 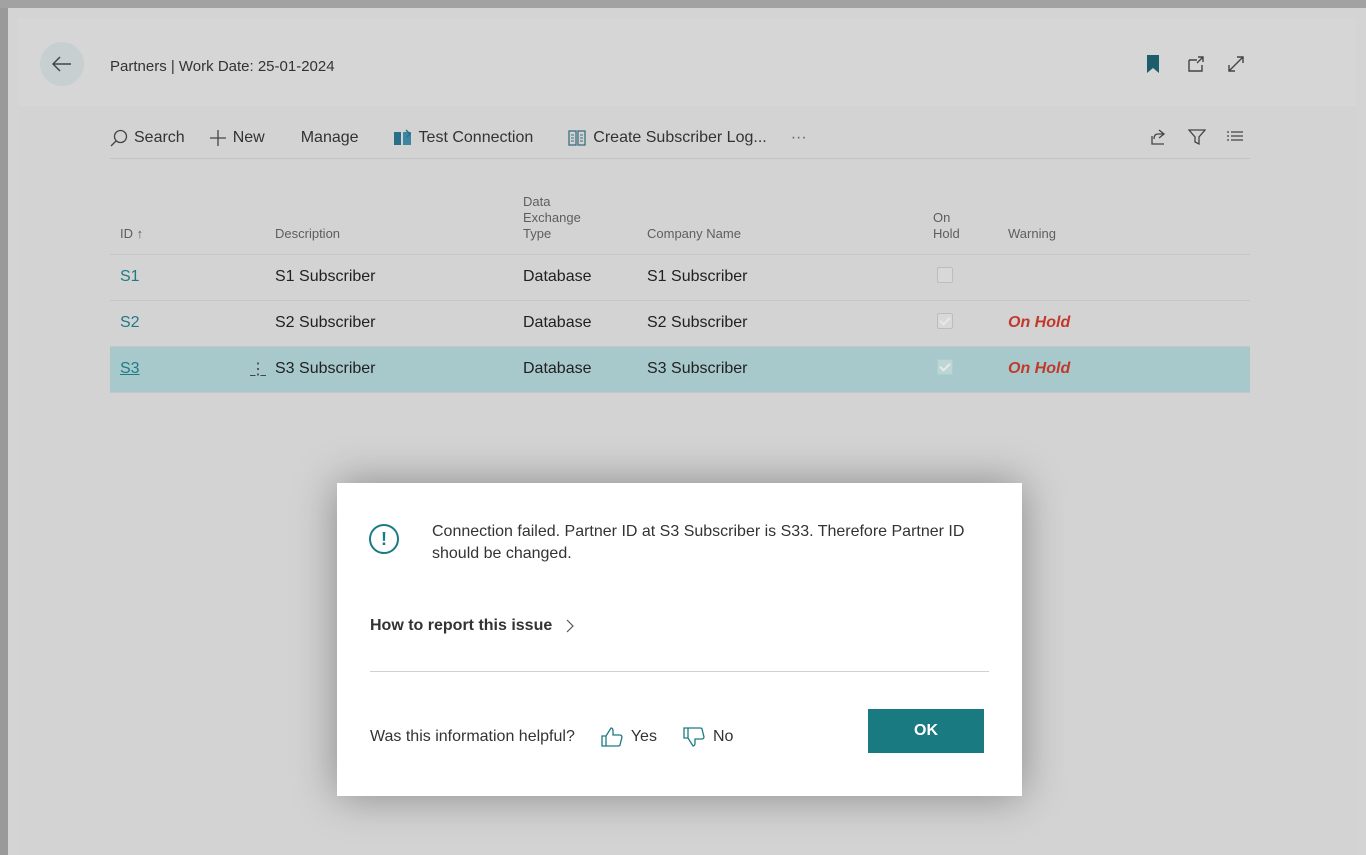 What do you see at coordinates (1235, 137) in the screenshot?
I see `list-view-icon` at bounding box center [1235, 137].